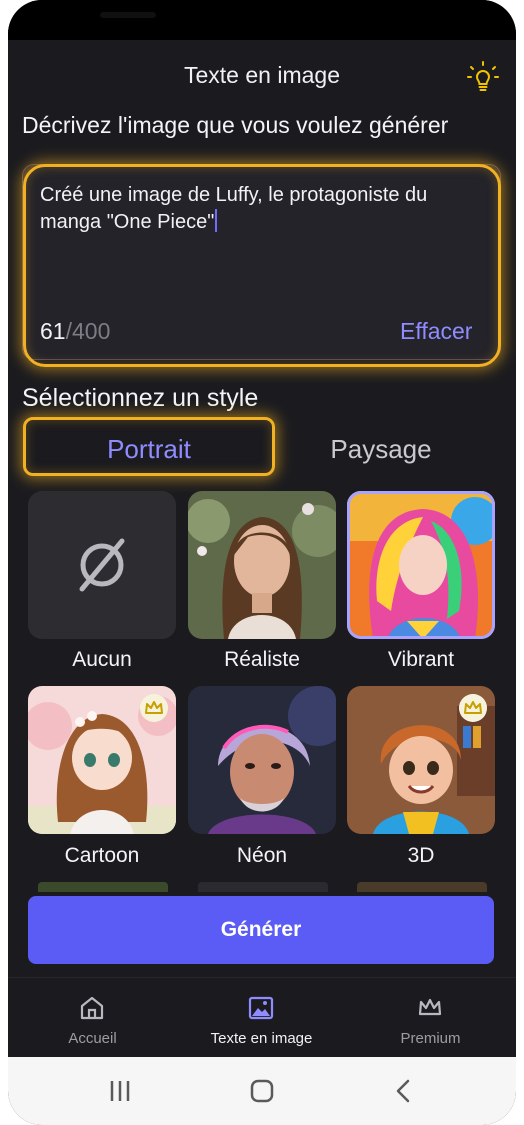 This screenshot has height=1125, width=524. What do you see at coordinates (102, 760) in the screenshot?
I see `style-card-cartoon` at bounding box center [102, 760].